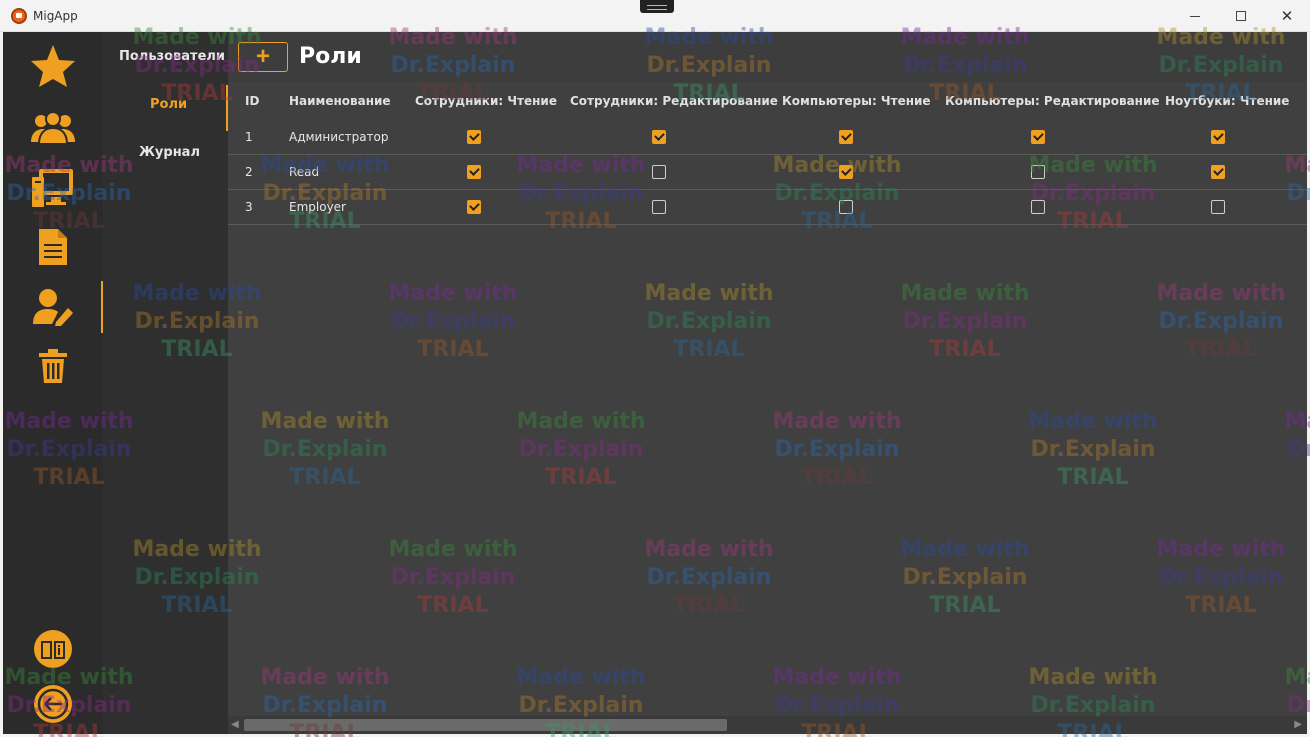 The image size is (1310, 737). I want to click on rail-item-favorites, so click(53, 66).